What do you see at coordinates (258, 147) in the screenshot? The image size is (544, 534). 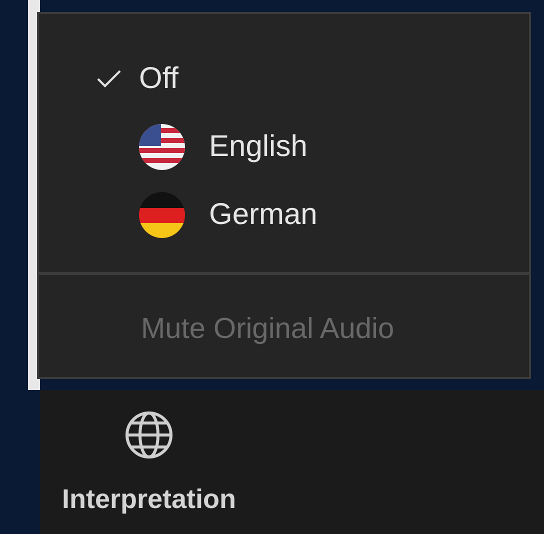 I see `language-option: English` at bounding box center [258, 147].